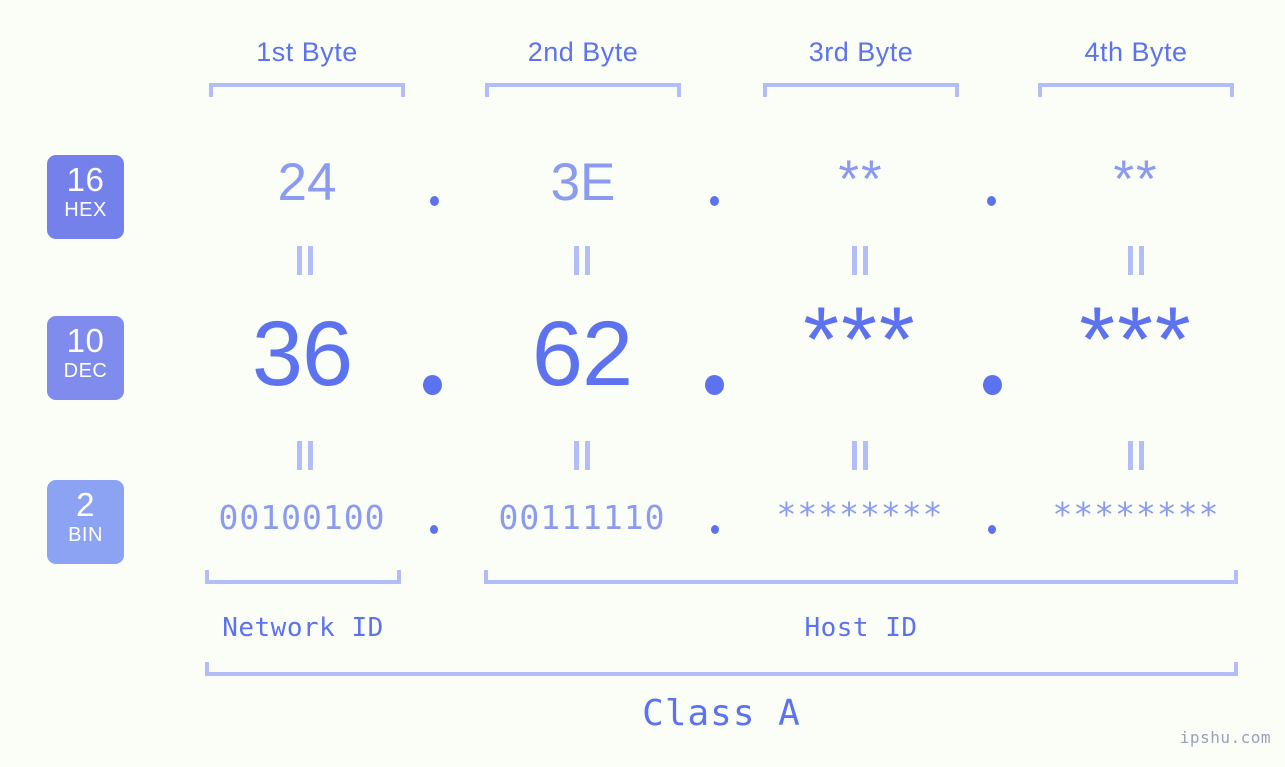 Image resolution: width=1285 pixels, height=767 pixels. Describe the element at coordinates (582, 354) in the screenshot. I see `dec-byte-2-value: 62` at that location.